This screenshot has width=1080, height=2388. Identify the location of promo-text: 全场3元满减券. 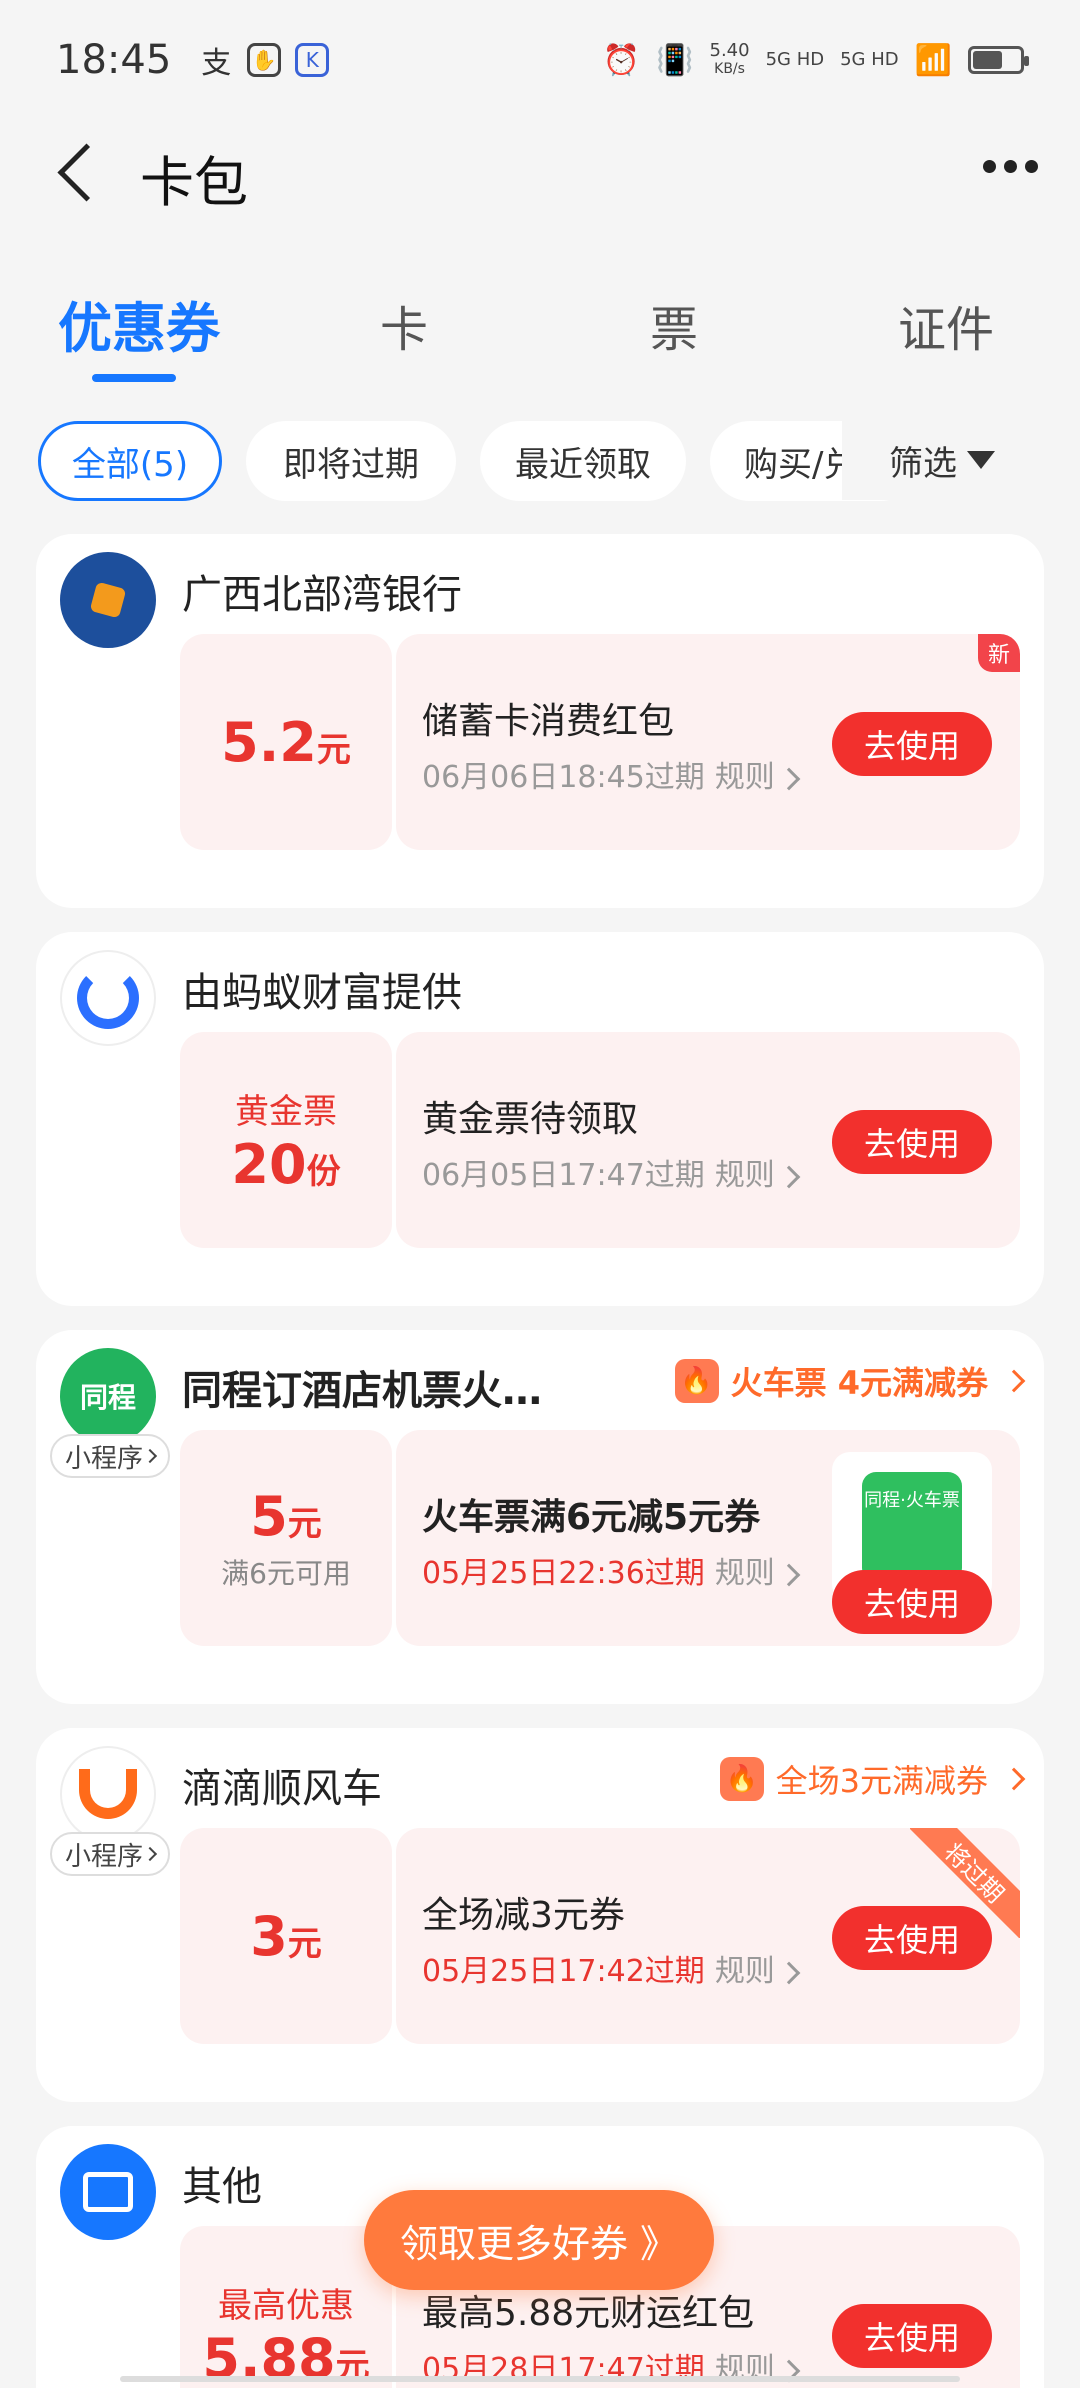
(881, 1781).